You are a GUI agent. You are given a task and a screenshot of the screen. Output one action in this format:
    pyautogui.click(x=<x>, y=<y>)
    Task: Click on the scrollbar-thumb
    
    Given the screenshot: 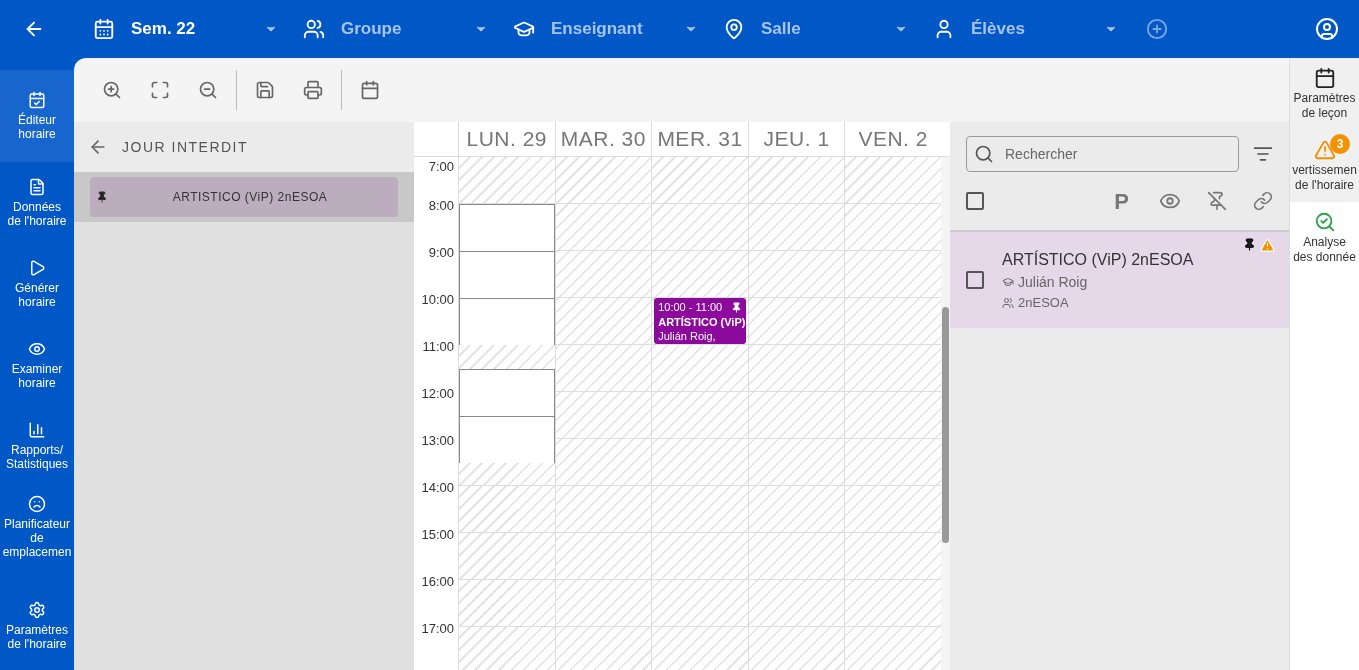 What is the action you would take?
    pyautogui.click(x=945, y=425)
    